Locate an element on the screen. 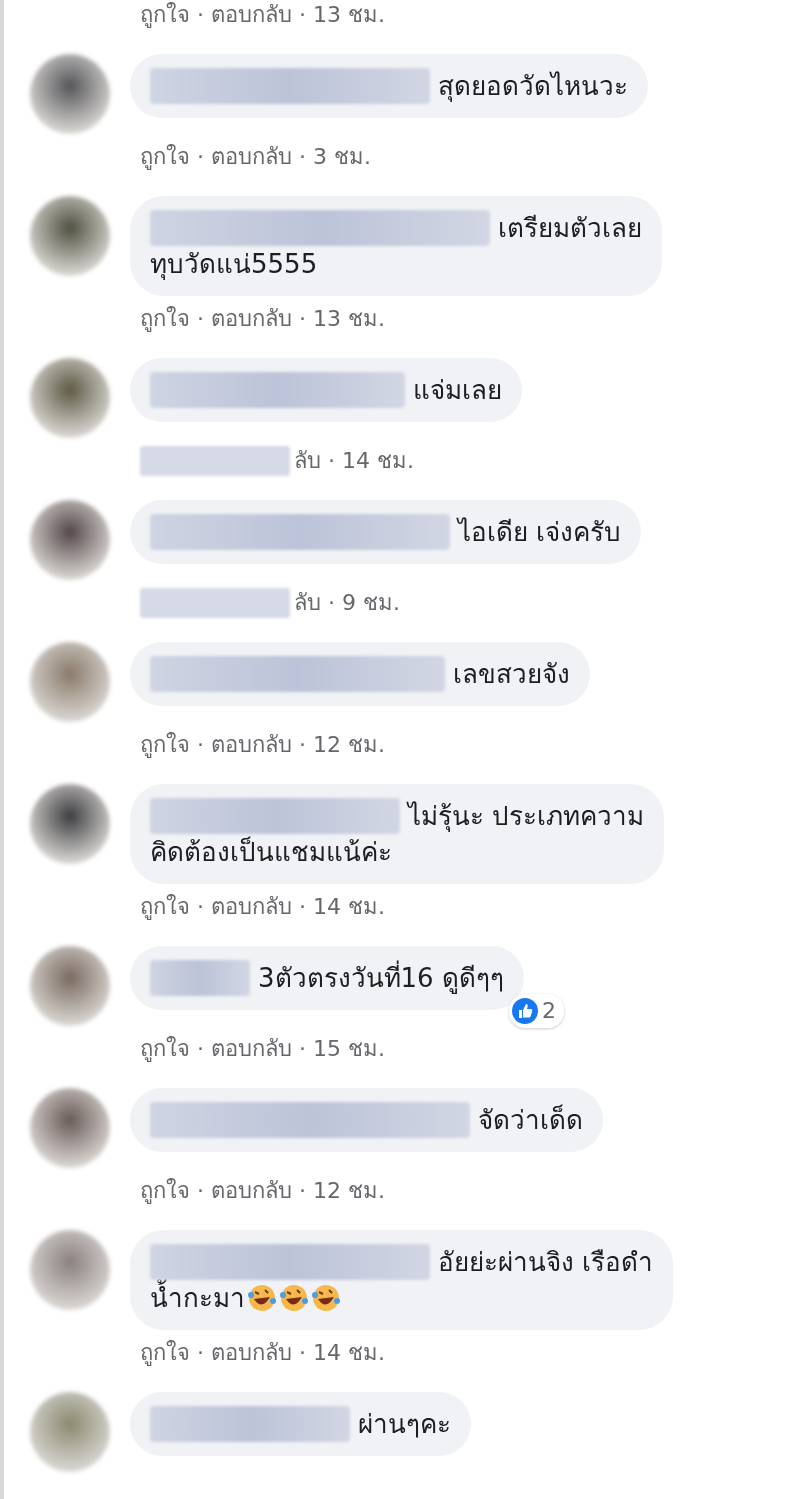 The height and width of the screenshot is (1499, 800). comment-text: ทุบวัดแน่5555 is located at coordinates (234, 265).